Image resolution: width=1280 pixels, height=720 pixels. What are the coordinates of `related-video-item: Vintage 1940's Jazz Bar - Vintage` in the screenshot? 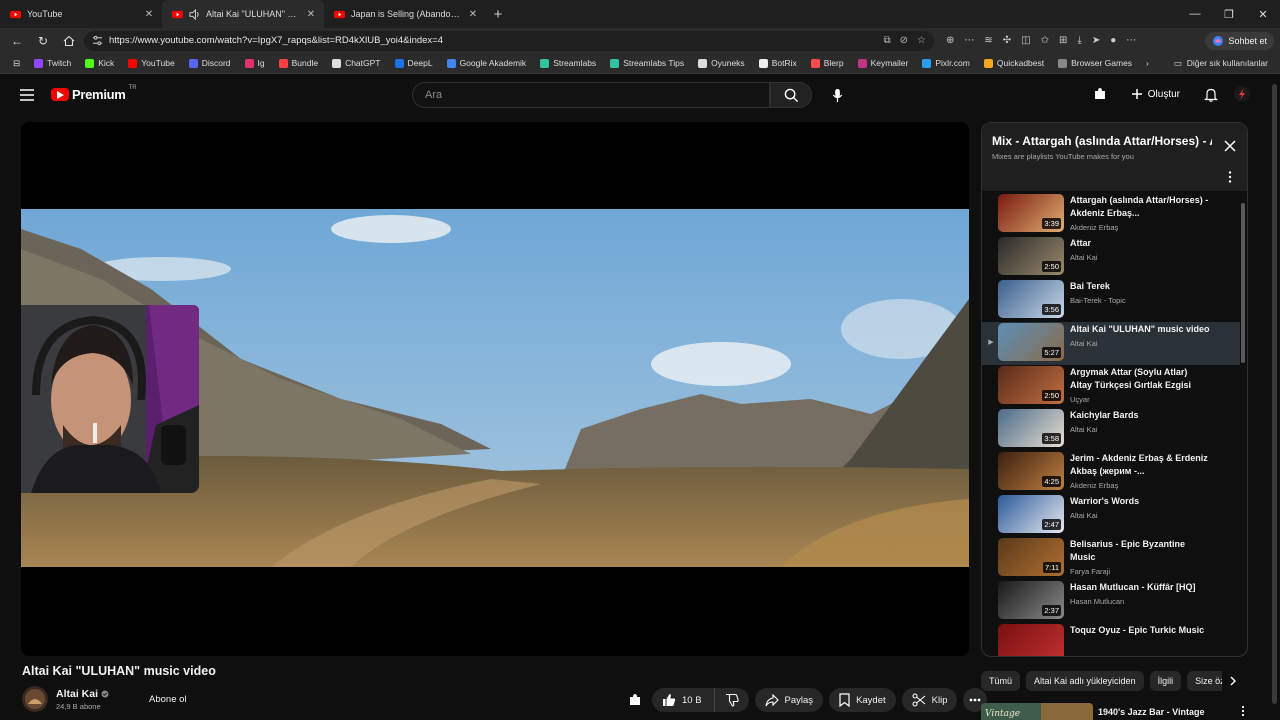 It's located at (1116, 711).